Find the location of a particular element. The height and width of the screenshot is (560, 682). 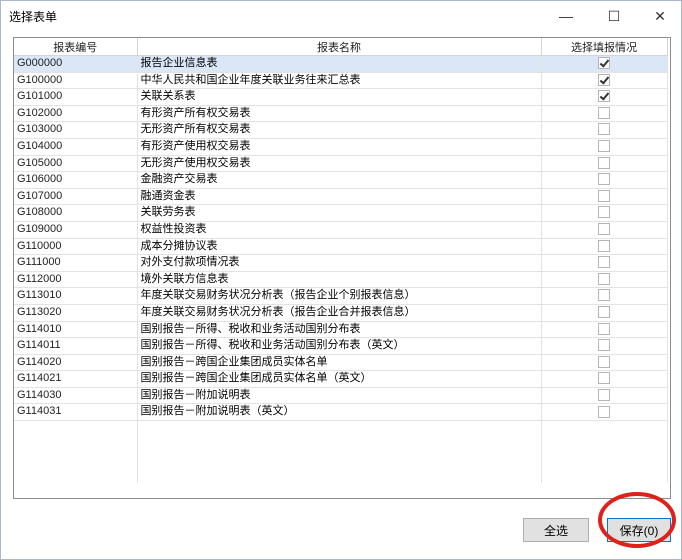

table-row: G104000 有形资产使用权交易表 is located at coordinates (341, 147).